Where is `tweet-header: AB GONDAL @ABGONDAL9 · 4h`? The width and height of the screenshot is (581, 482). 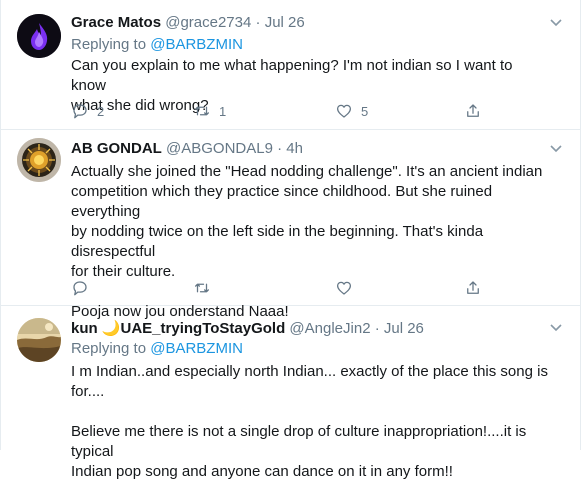
tweet-header: AB GONDAL @ABGONDAL9 · 4h is located at coordinates (187, 148).